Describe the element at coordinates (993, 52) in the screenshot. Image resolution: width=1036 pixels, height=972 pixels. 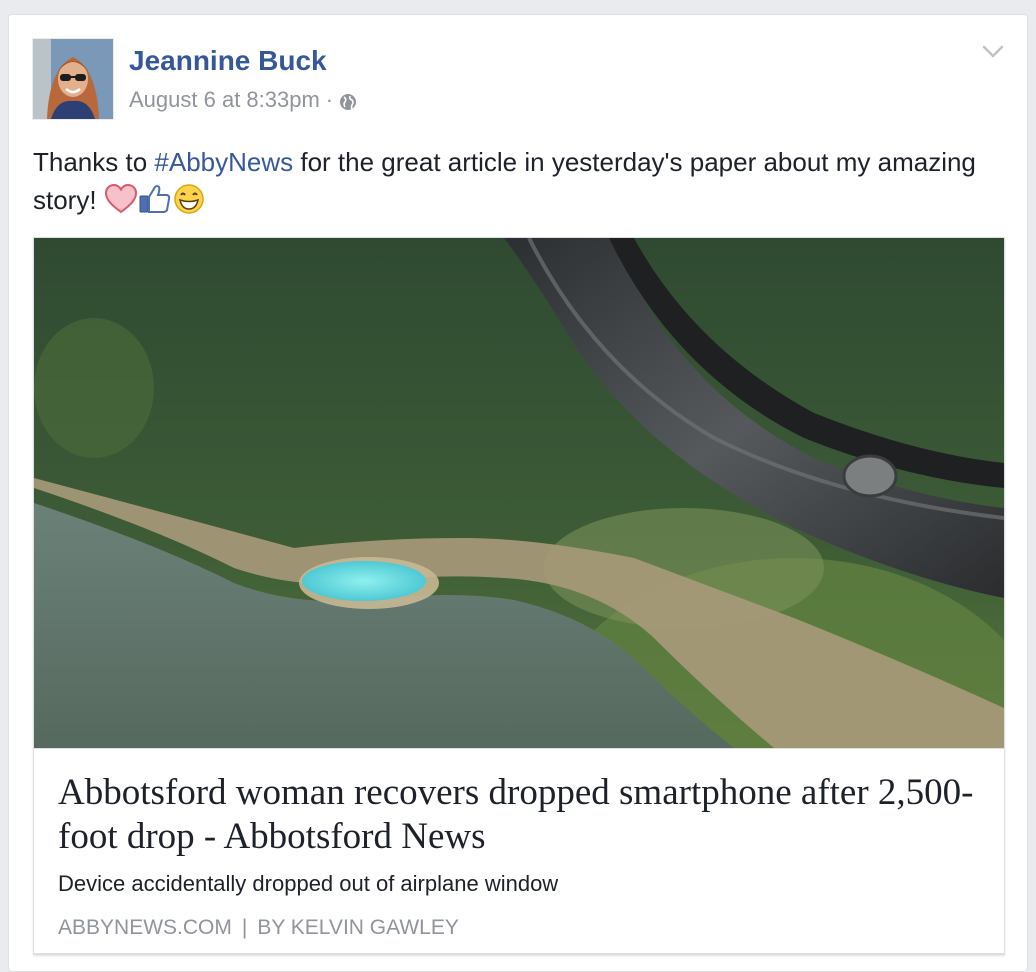
I see `chevron-down-icon` at that location.